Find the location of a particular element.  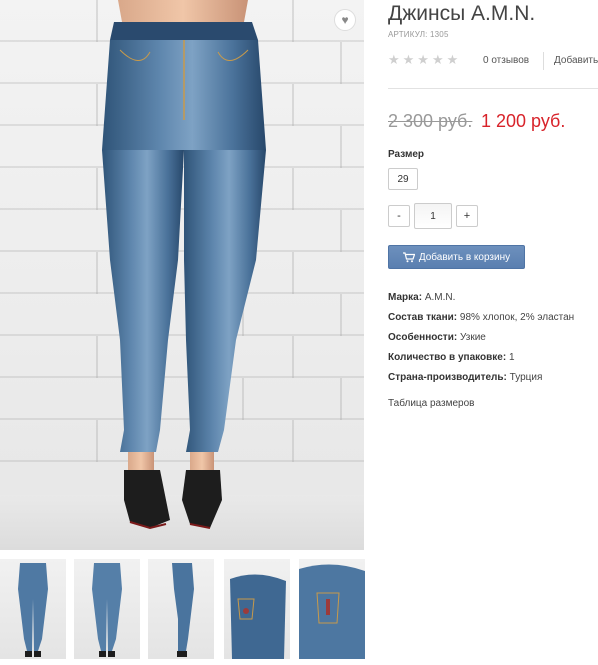

size-option-29: 29 is located at coordinates (403, 179).